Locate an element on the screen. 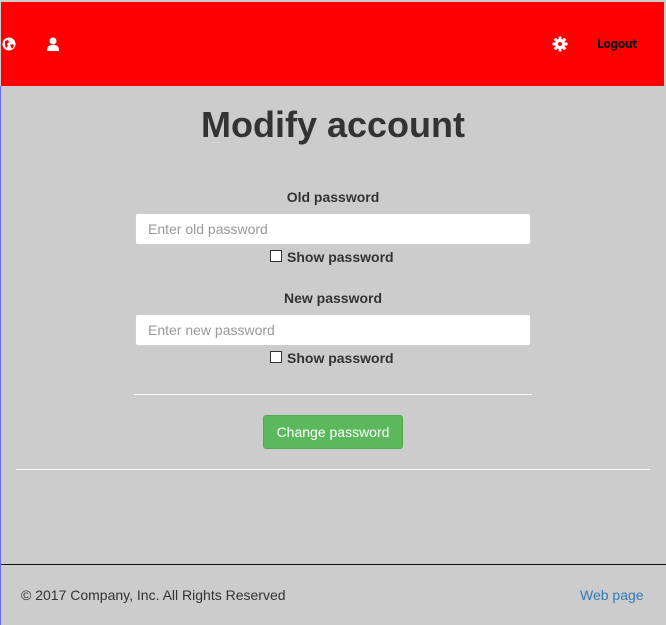  footer-web-page-link: Web page is located at coordinates (612, 595).